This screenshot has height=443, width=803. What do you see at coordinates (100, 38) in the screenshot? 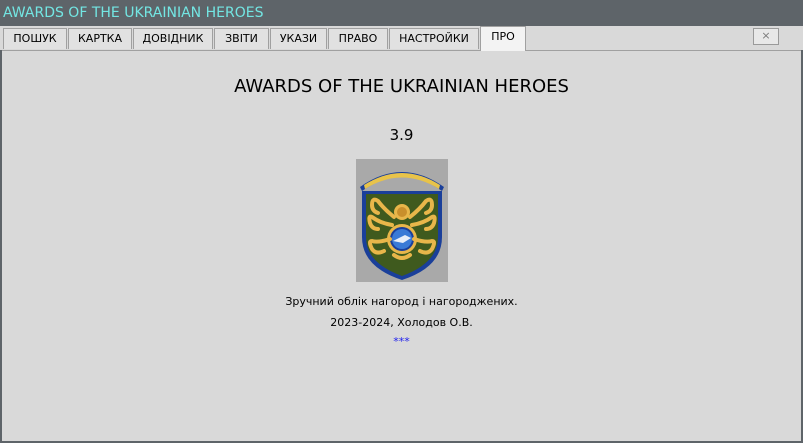
I see `tab-card: КАРТКА` at bounding box center [100, 38].